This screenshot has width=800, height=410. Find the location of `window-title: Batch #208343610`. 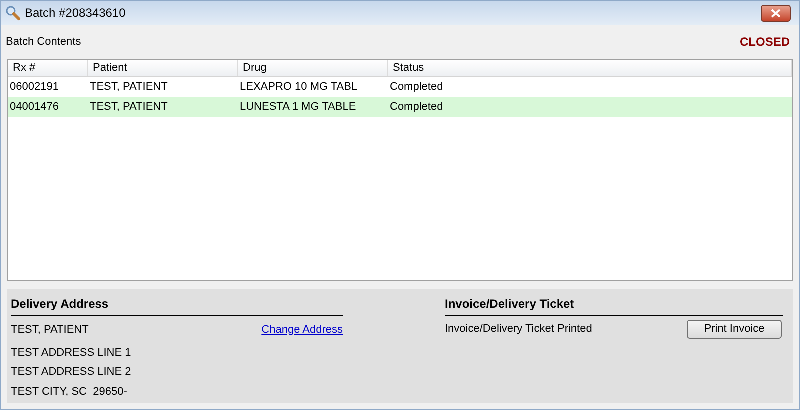

window-title: Batch #208343610 is located at coordinates (75, 13).